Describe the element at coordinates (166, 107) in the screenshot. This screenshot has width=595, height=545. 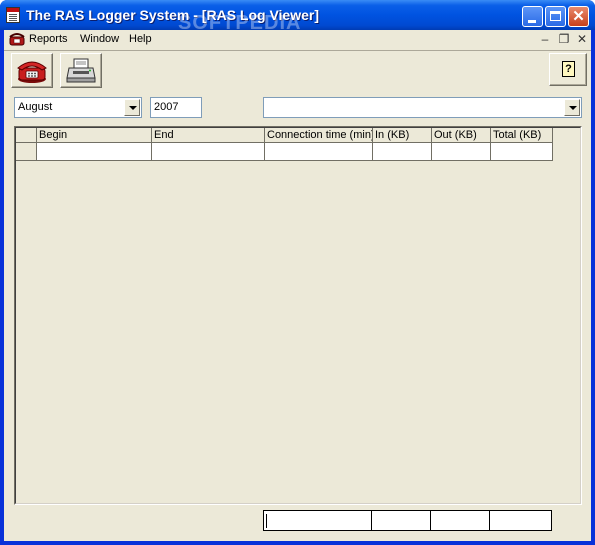
I see `year-value: 2007` at that location.